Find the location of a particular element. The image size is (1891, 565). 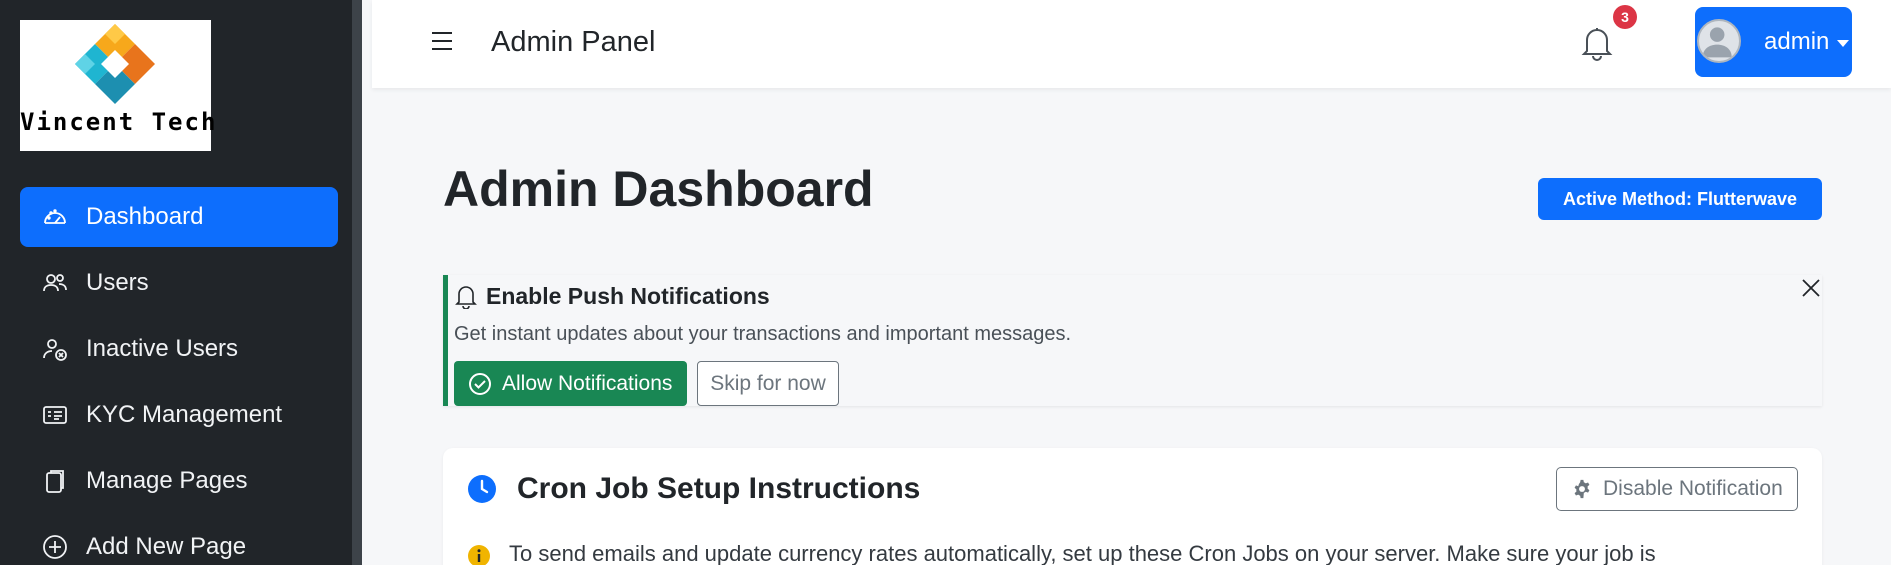

sidebar-item-label: Manage Pages is located at coordinates (167, 480).